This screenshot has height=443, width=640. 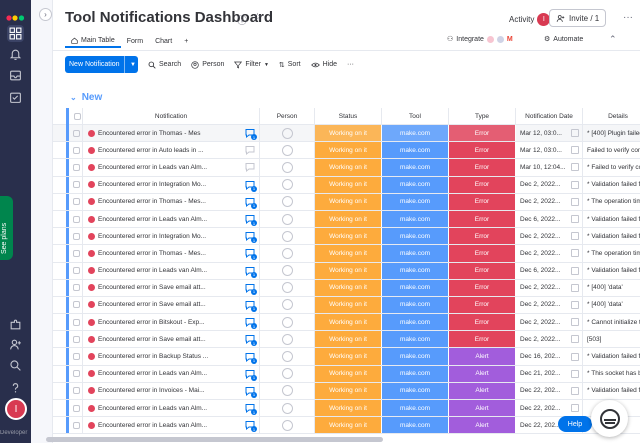 I want to click on column-header-details: Details, so click(x=611, y=116).